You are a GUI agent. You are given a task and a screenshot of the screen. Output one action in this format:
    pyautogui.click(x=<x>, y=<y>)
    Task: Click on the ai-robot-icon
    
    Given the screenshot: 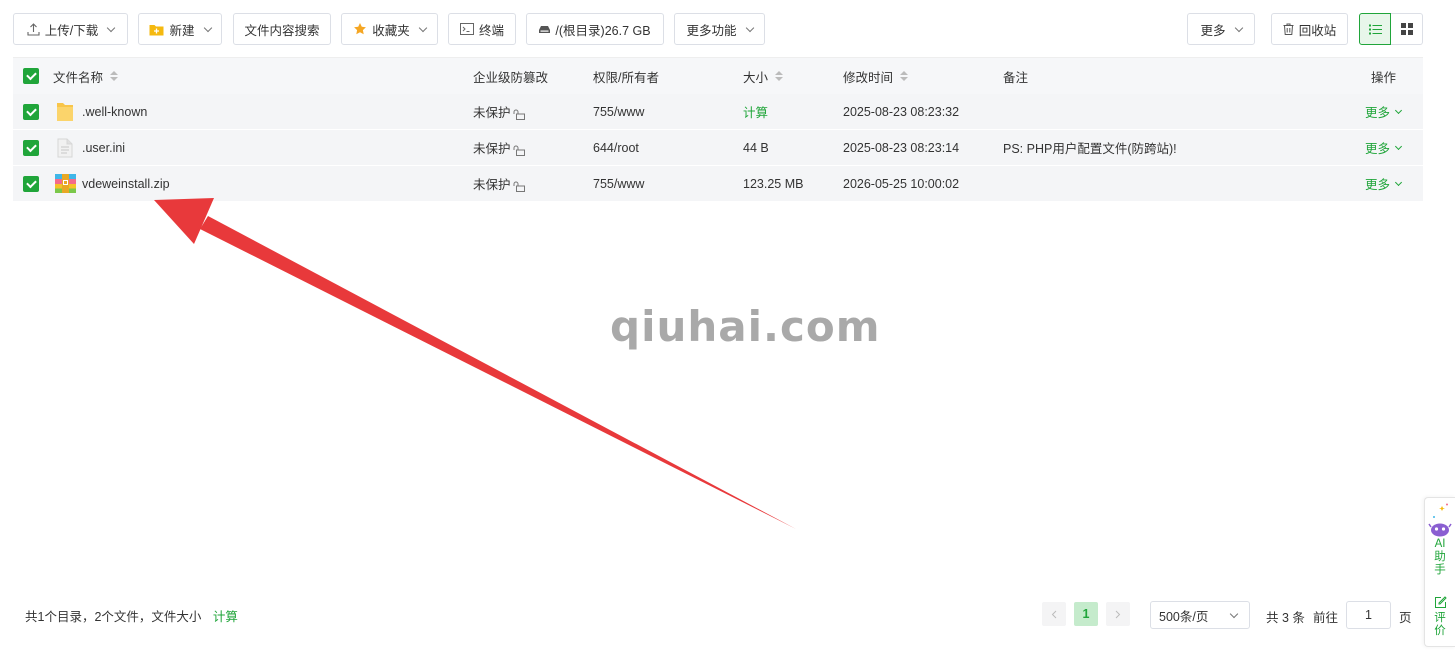 What is the action you would take?
    pyautogui.click(x=1440, y=520)
    